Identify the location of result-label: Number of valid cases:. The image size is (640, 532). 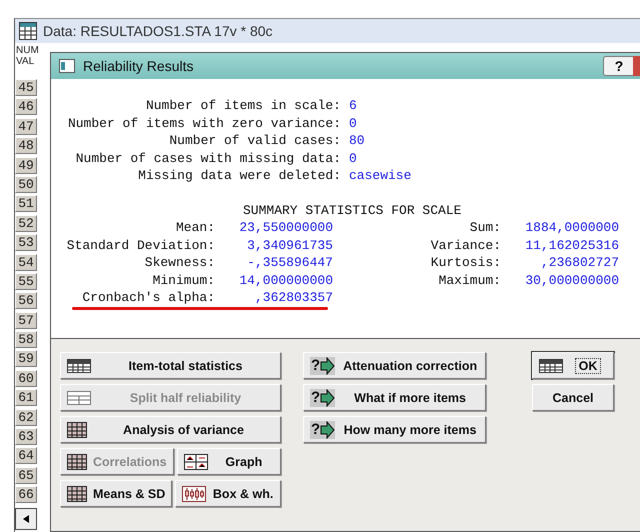
(254, 141).